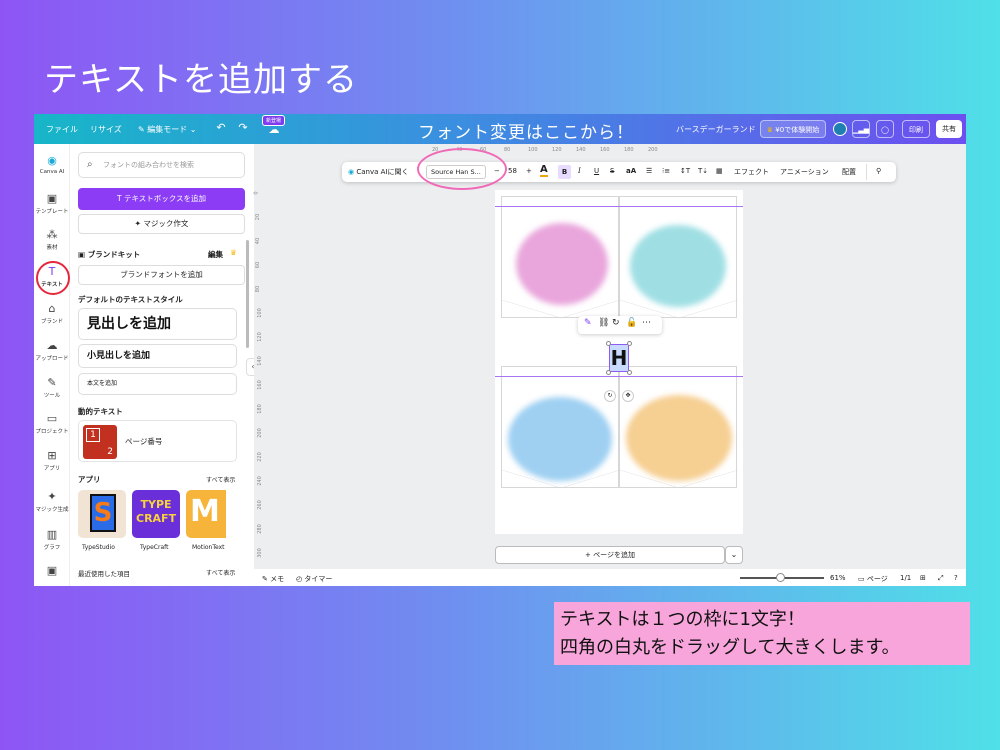 This screenshot has height=750, width=1000. What do you see at coordinates (878, 171) in the screenshot?
I see `paint-format-icon: ⚲` at bounding box center [878, 171].